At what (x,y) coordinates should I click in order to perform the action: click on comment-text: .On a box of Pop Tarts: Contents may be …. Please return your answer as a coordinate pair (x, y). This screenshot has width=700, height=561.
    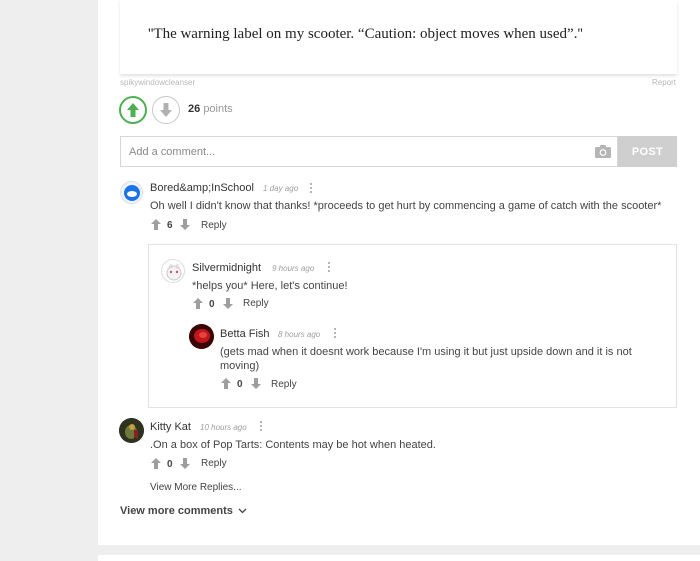
    Looking at the image, I should click on (293, 445).